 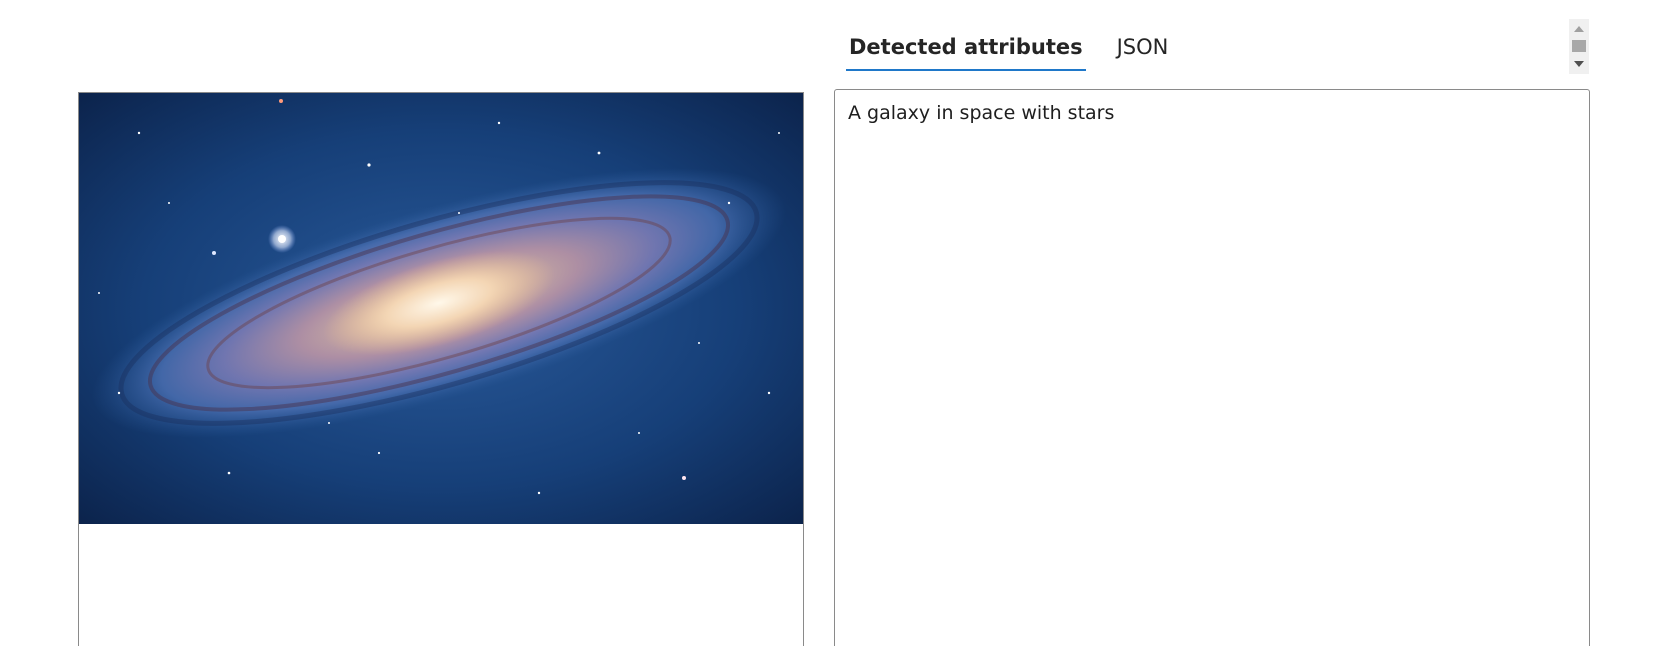 What do you see at coordinates (981, 113) in the screenshot?
I see `image-caption-text: A galaxy in space with stars` at bounding box center [981, 113].